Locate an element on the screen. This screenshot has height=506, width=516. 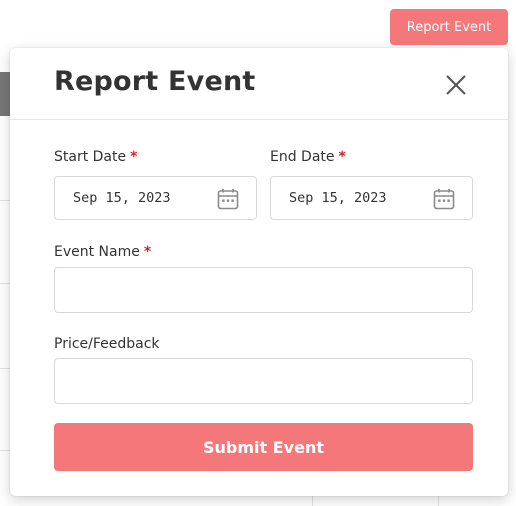
end-date-label-text: End Date is located at coordinates (302, 157).